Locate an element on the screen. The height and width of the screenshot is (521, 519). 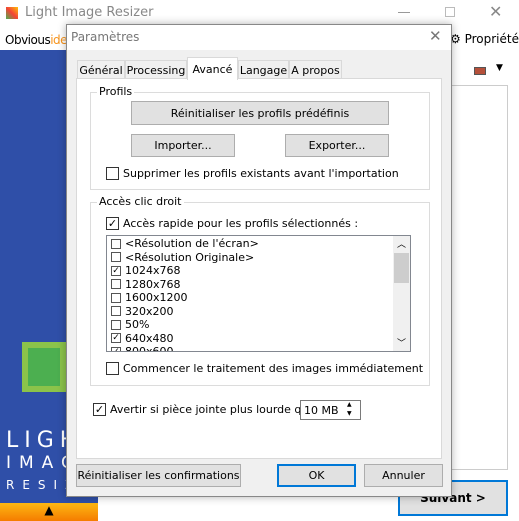
item-label: 640x480 is located at coordinates (149, 338).